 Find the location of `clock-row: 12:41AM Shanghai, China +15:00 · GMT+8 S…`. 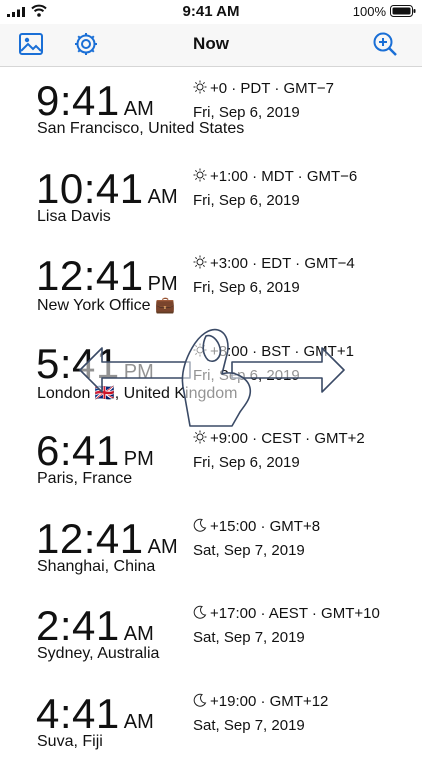

clock-row: 12:41AM Shanghai, China +15:00 · GMT+8 S… is located at coordinates (211, 549).